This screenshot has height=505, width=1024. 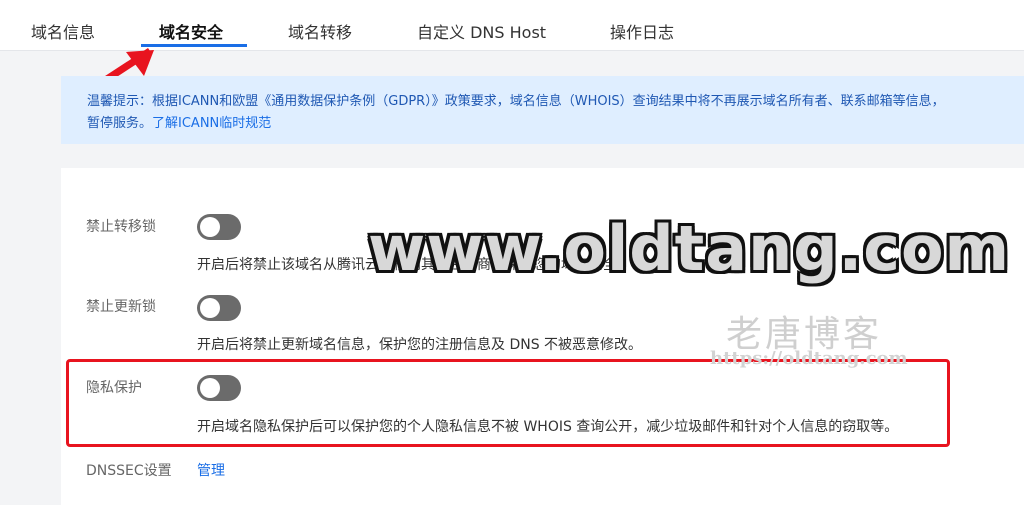 I want to click on update-lock-description: 开启后将禁止更新域名信息，保护您的注册信息及 DNS 不被恶意修改。, so click(x=420, y=345).